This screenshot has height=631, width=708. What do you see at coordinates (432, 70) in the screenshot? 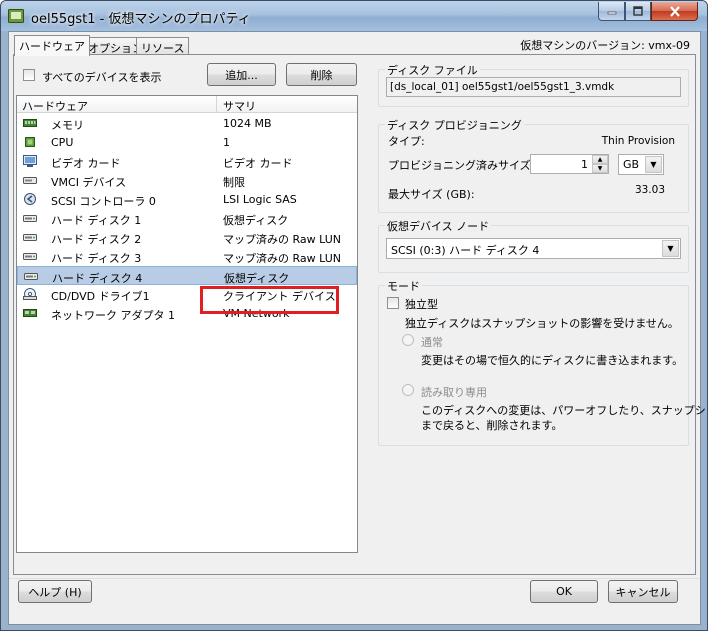
I see `disk-file-title: ディスク ファイル` at bounding box center [432, 70].